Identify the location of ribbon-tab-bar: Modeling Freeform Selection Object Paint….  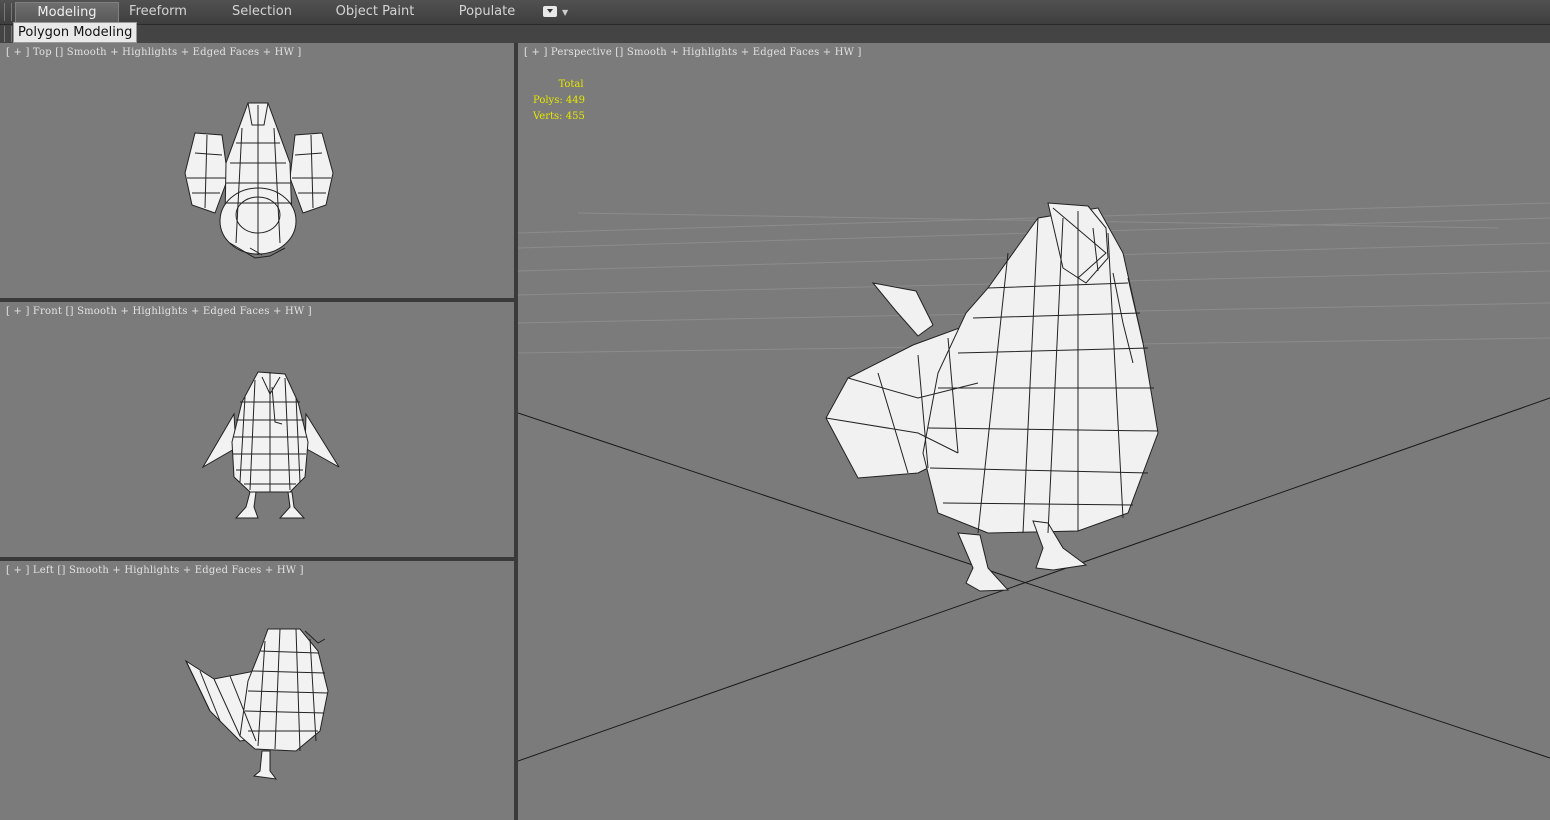
(775, 12).